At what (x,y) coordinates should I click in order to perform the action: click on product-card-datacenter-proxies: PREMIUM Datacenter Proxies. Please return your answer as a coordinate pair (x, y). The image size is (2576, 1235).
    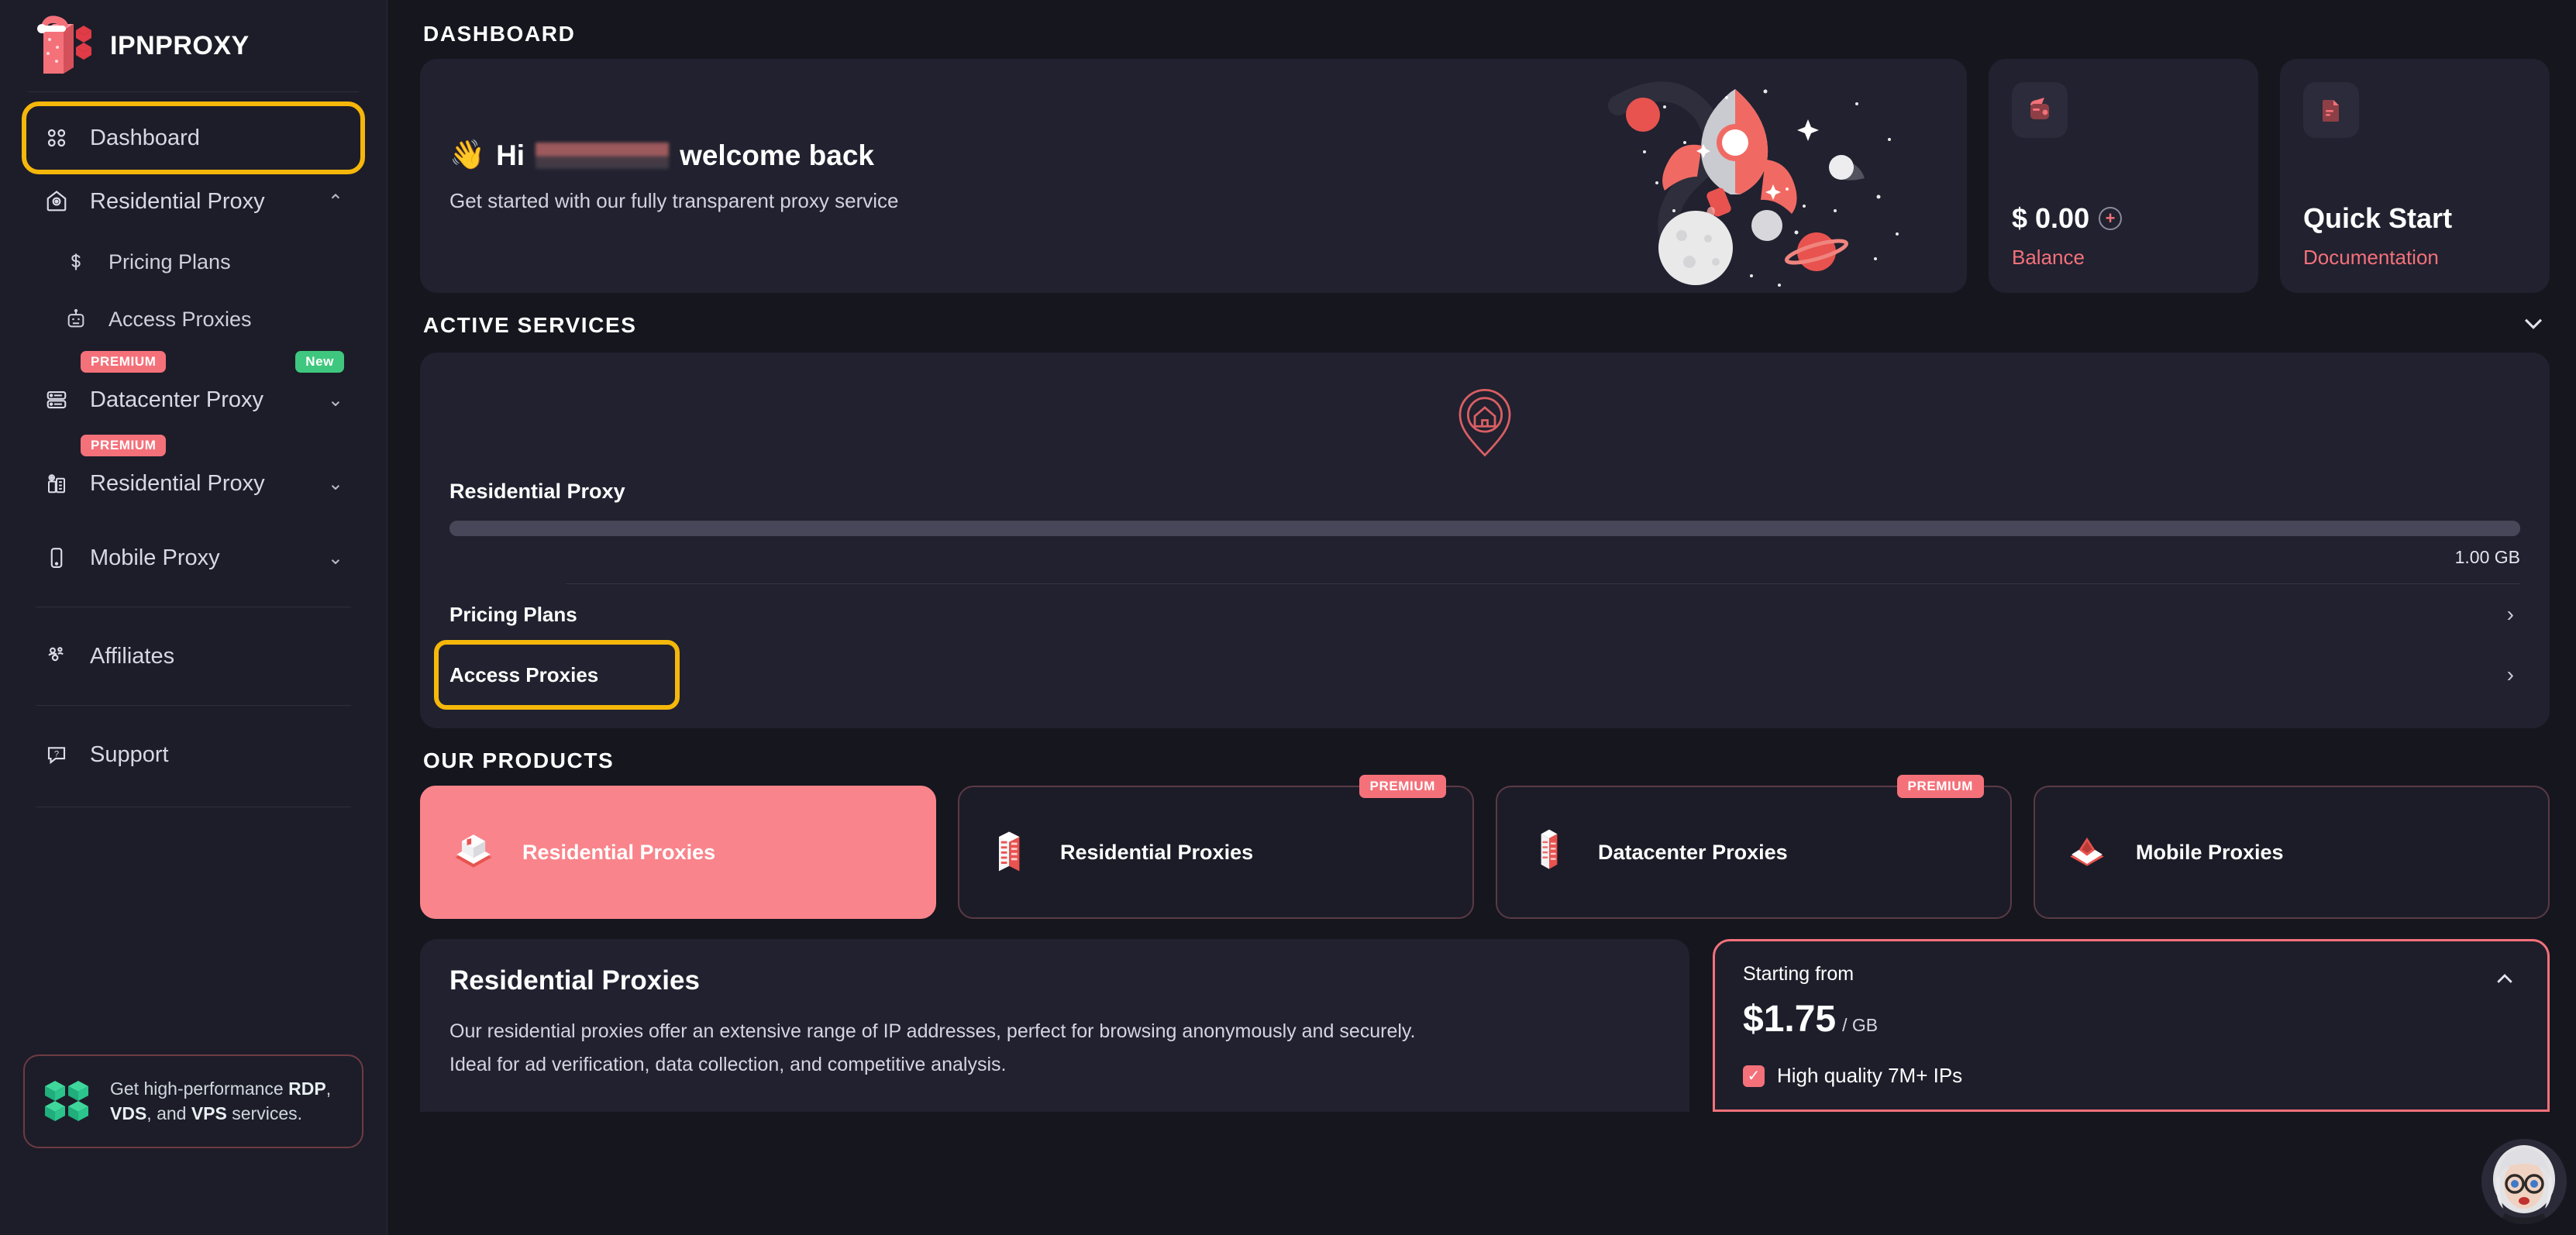
    Looking at the image, I should click on (1754, 847).